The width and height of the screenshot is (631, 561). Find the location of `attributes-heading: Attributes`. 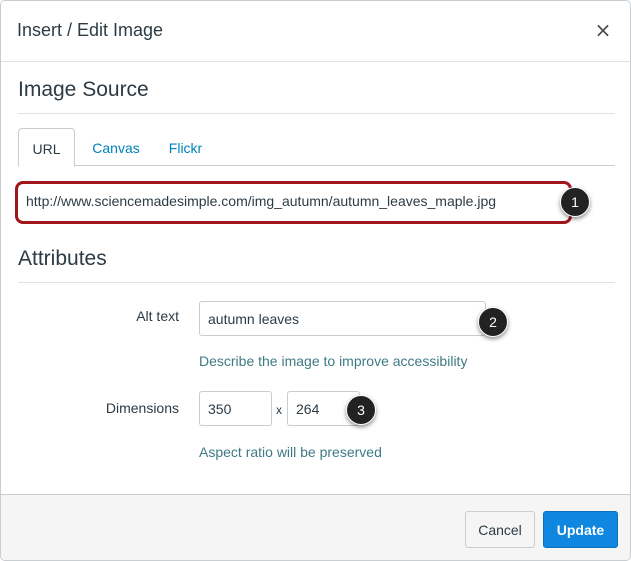

attributes-heading: Attributes is located at coordinates (62, 258).